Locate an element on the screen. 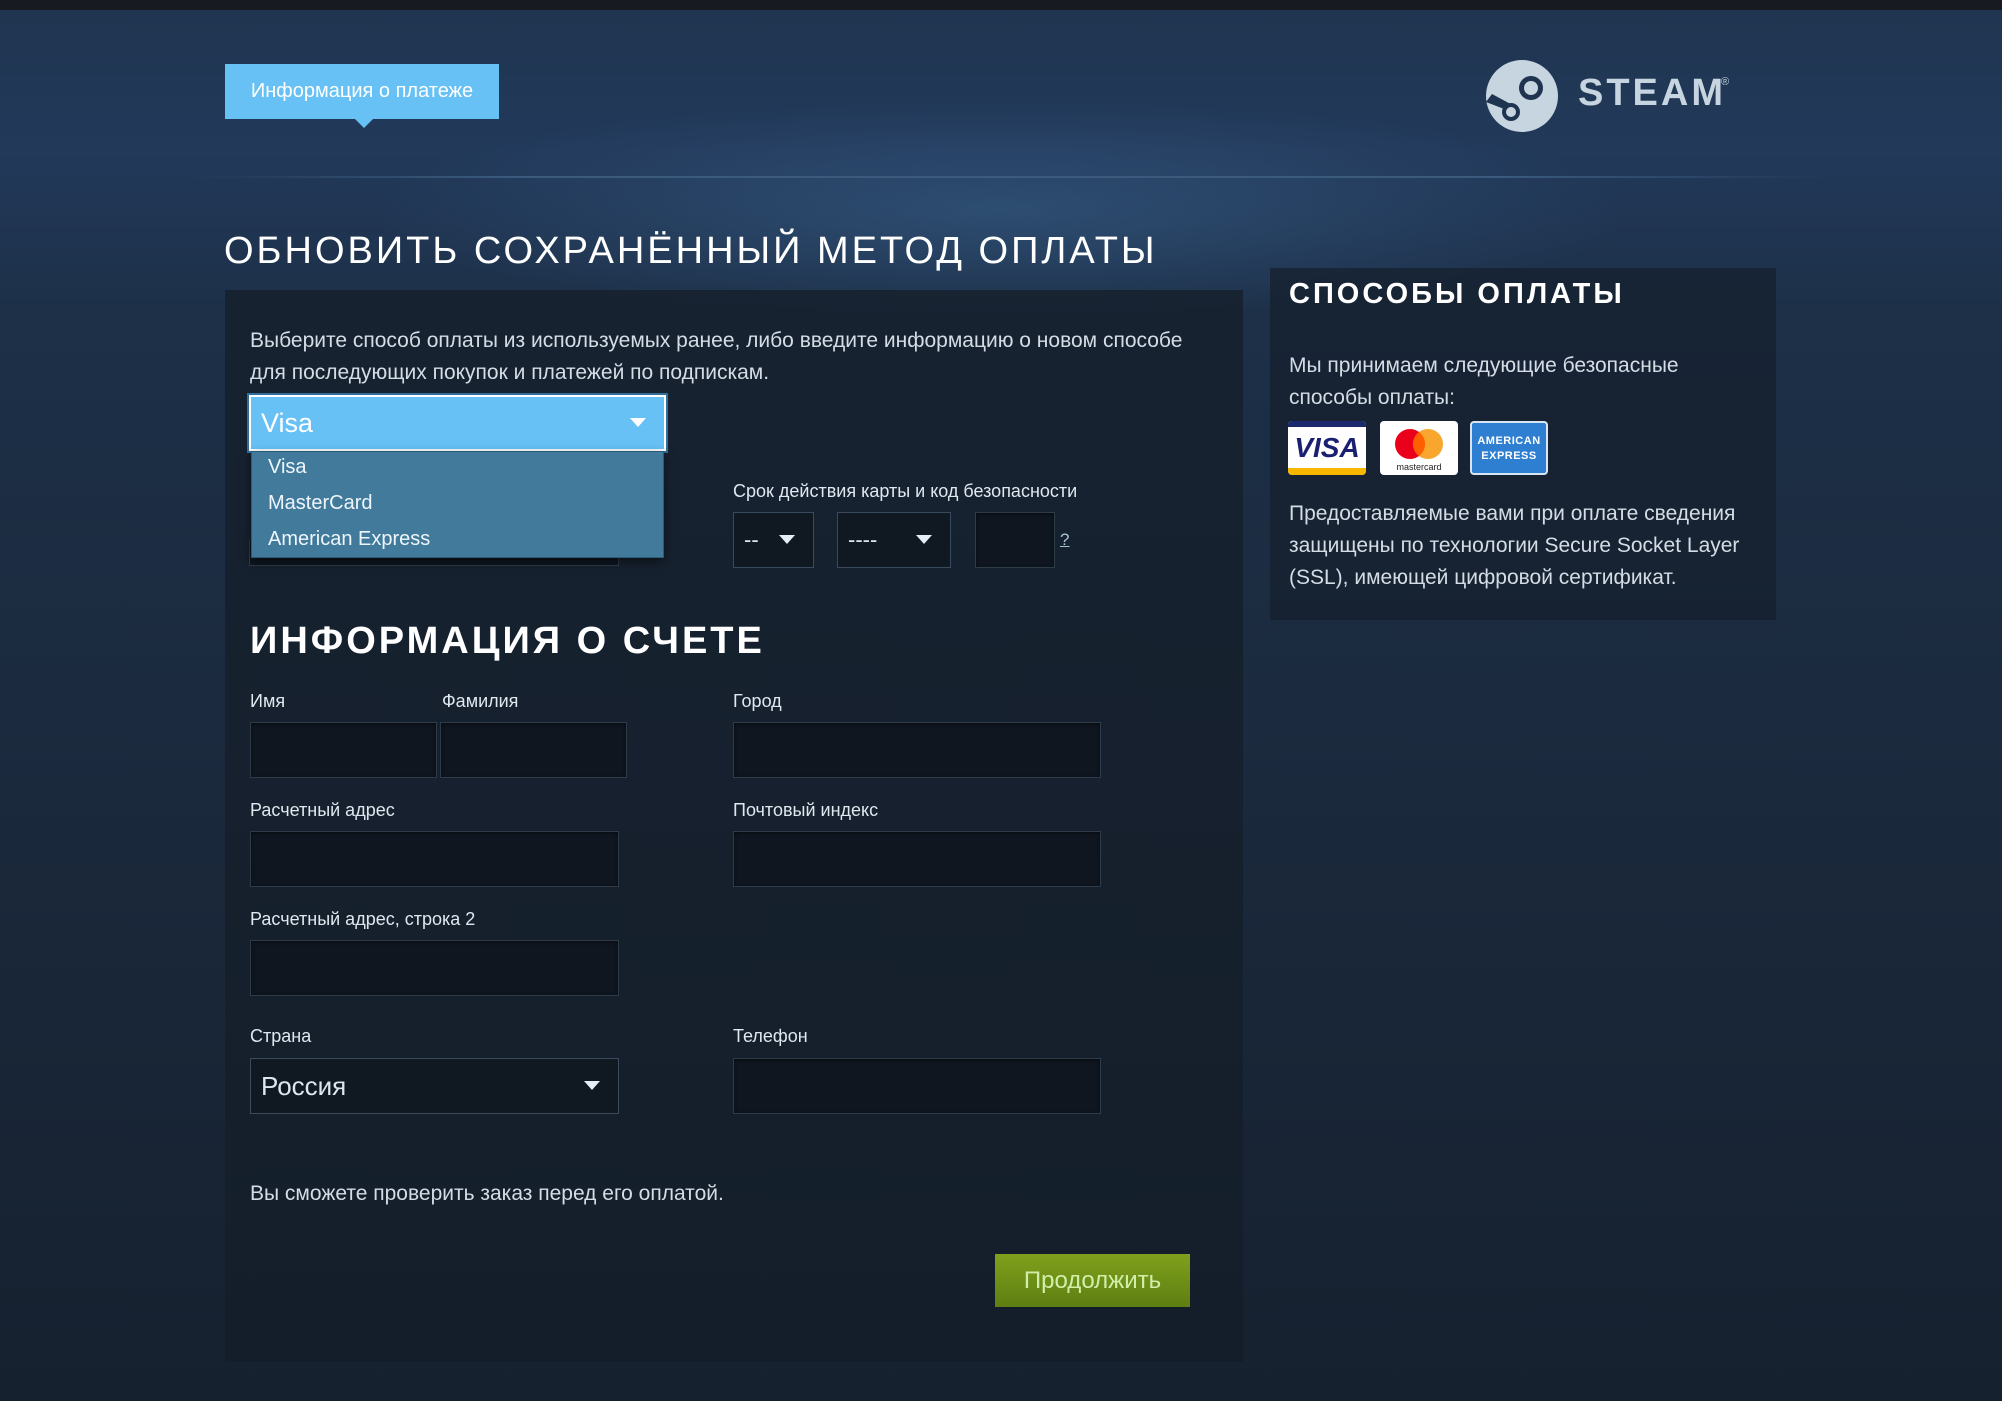 This screenshot has width=2002, height=1401. country-select: Россия is located at coordinates (434, 1086).